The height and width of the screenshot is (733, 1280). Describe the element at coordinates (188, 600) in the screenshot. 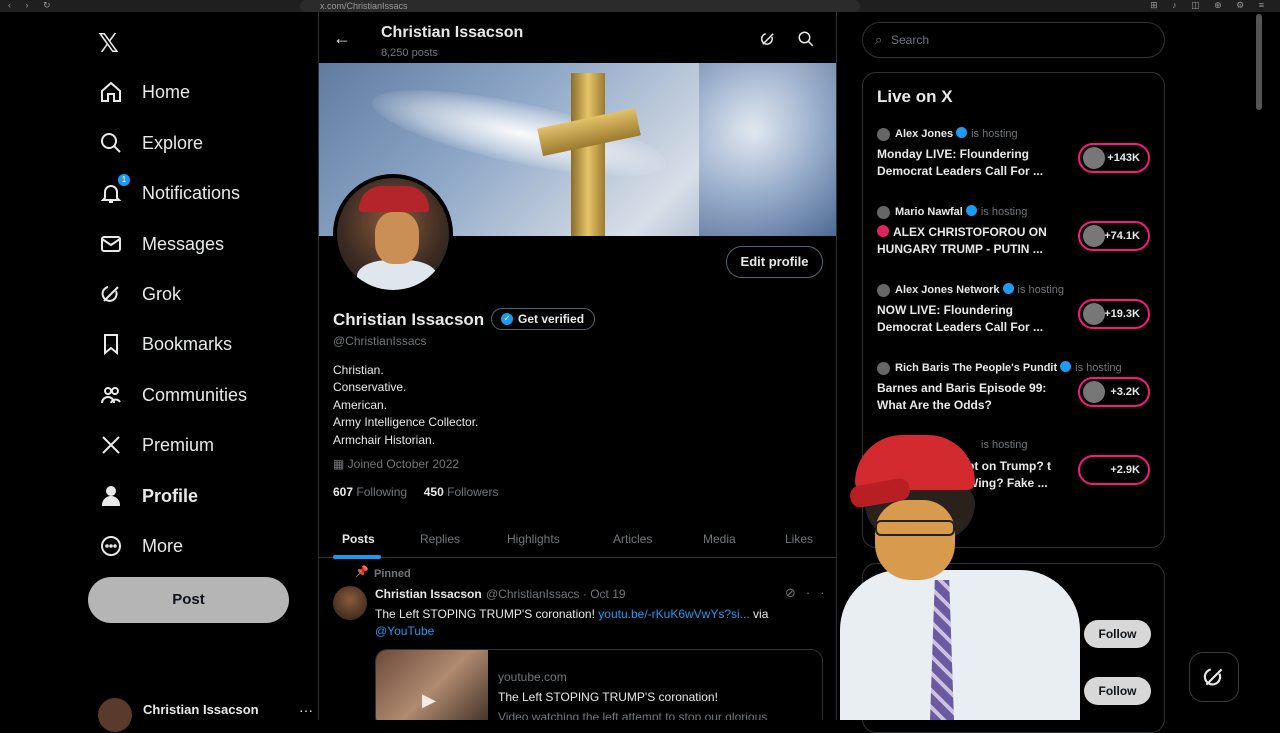

I see `post-button: Post` at that location.